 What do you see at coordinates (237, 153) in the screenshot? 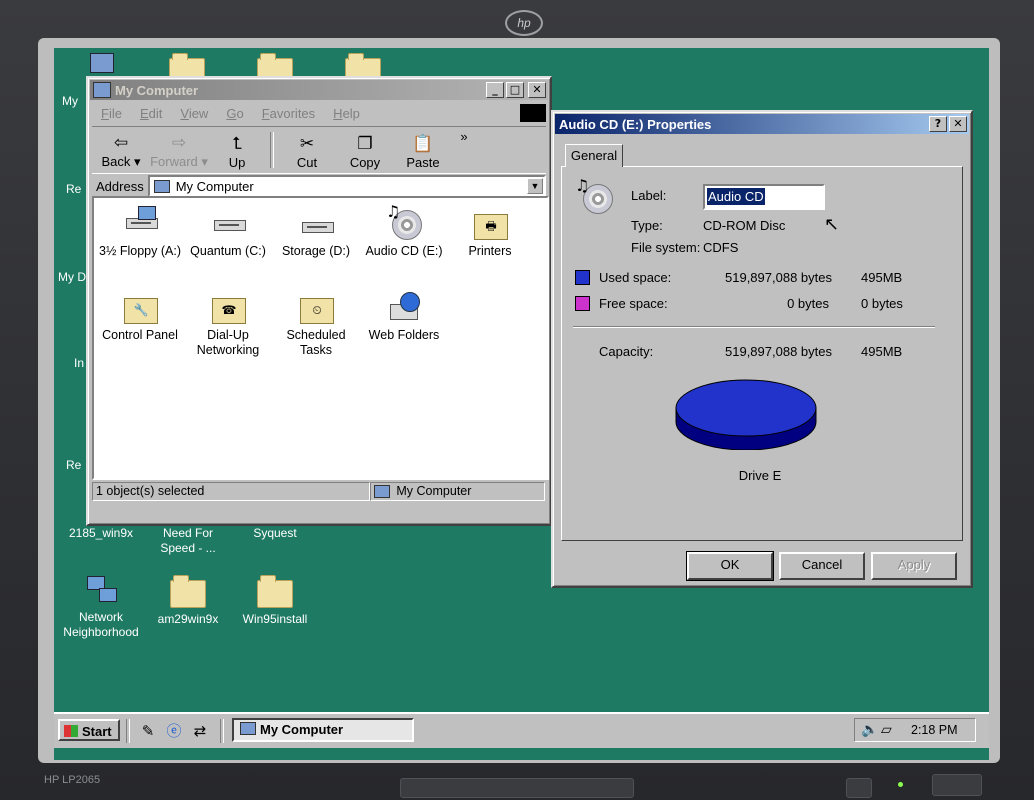
I see `up-button: ⮤ Up` at bounding box center [237, 153].